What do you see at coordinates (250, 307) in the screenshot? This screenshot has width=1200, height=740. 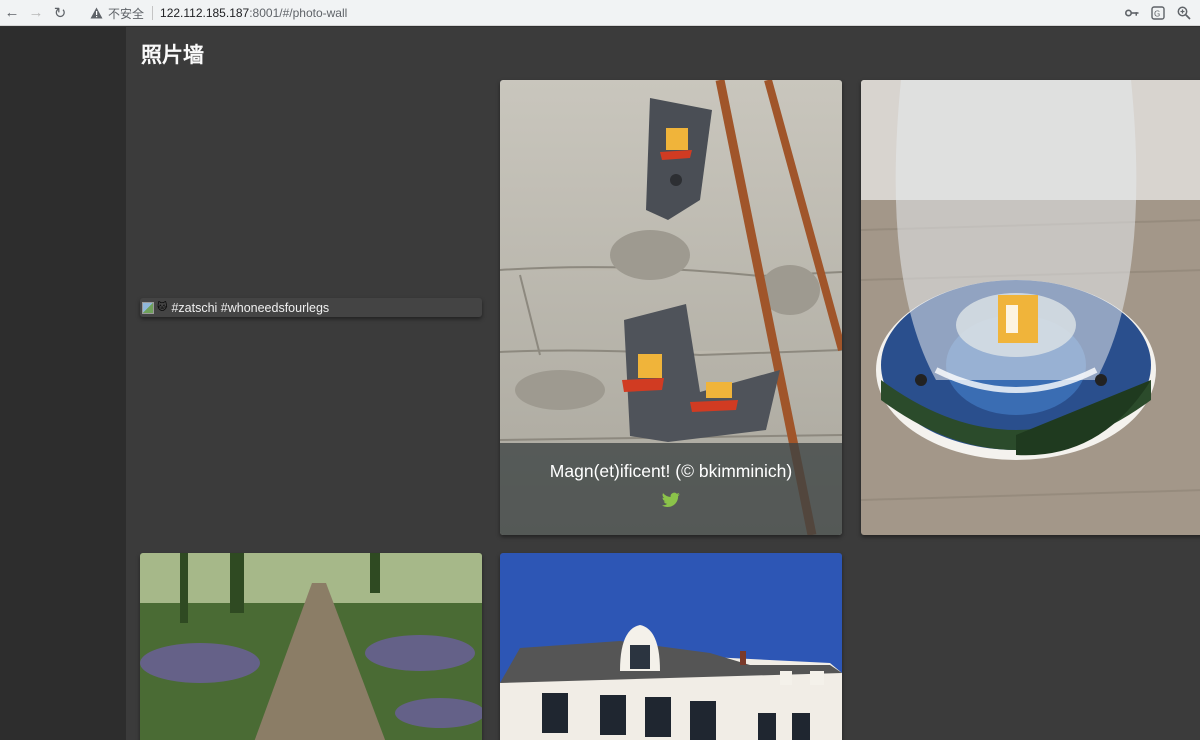 I see `photo-caption: #zatschi #whoneedsfourlegs` at bounding box center [250, 307].